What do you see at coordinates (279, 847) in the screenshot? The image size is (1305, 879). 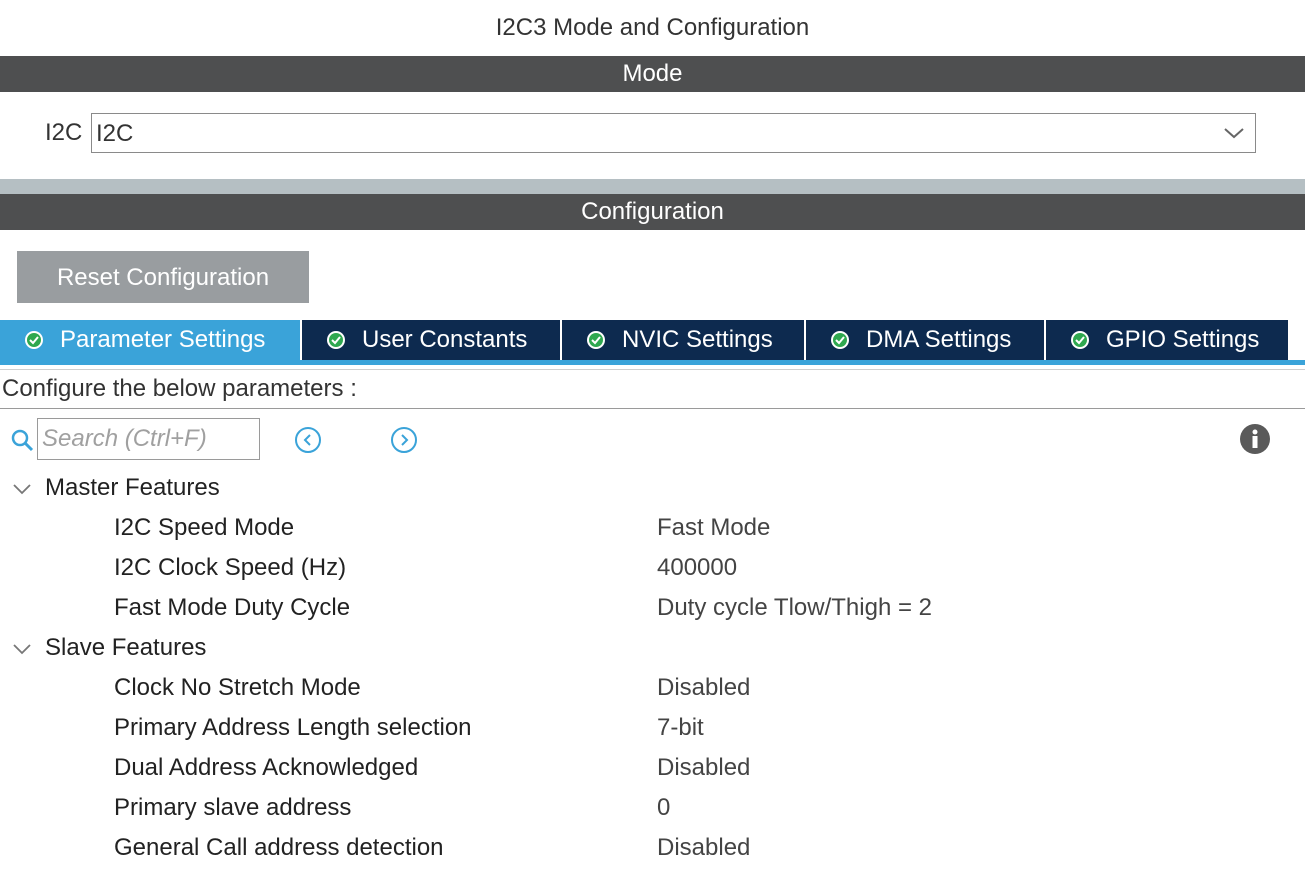 I see `param-name: General Call address detection` at bounding box center [279, 847].